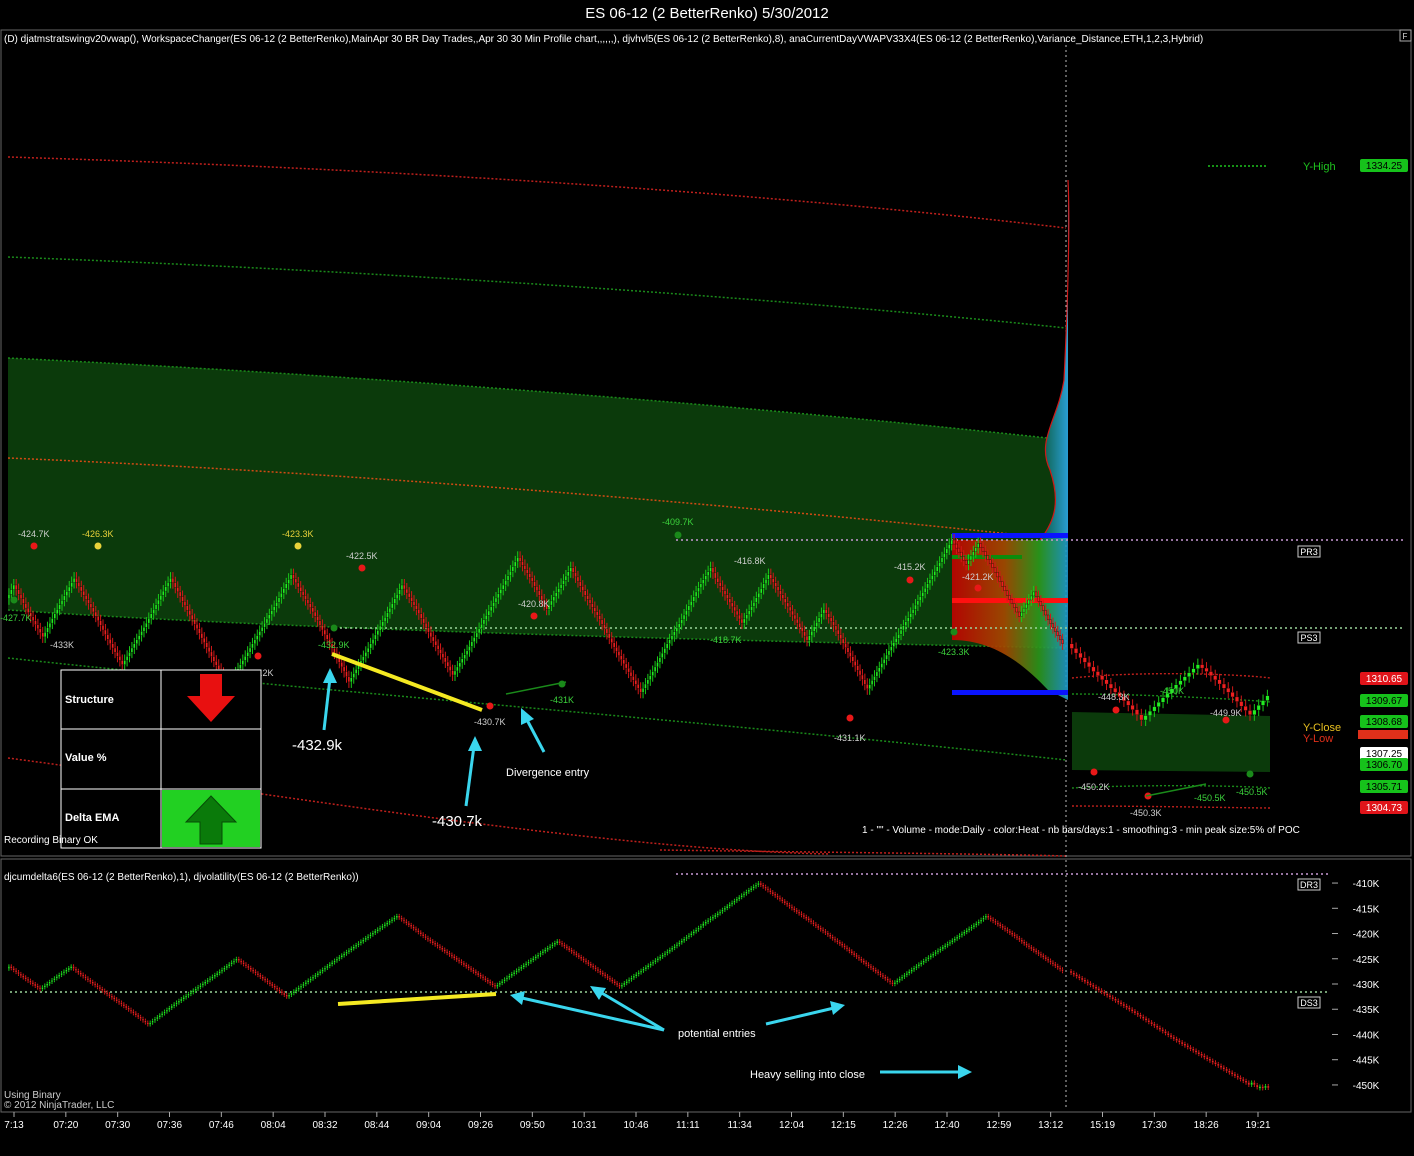  I want to click on y-tick-label: -435K, so click(1366, 1010).